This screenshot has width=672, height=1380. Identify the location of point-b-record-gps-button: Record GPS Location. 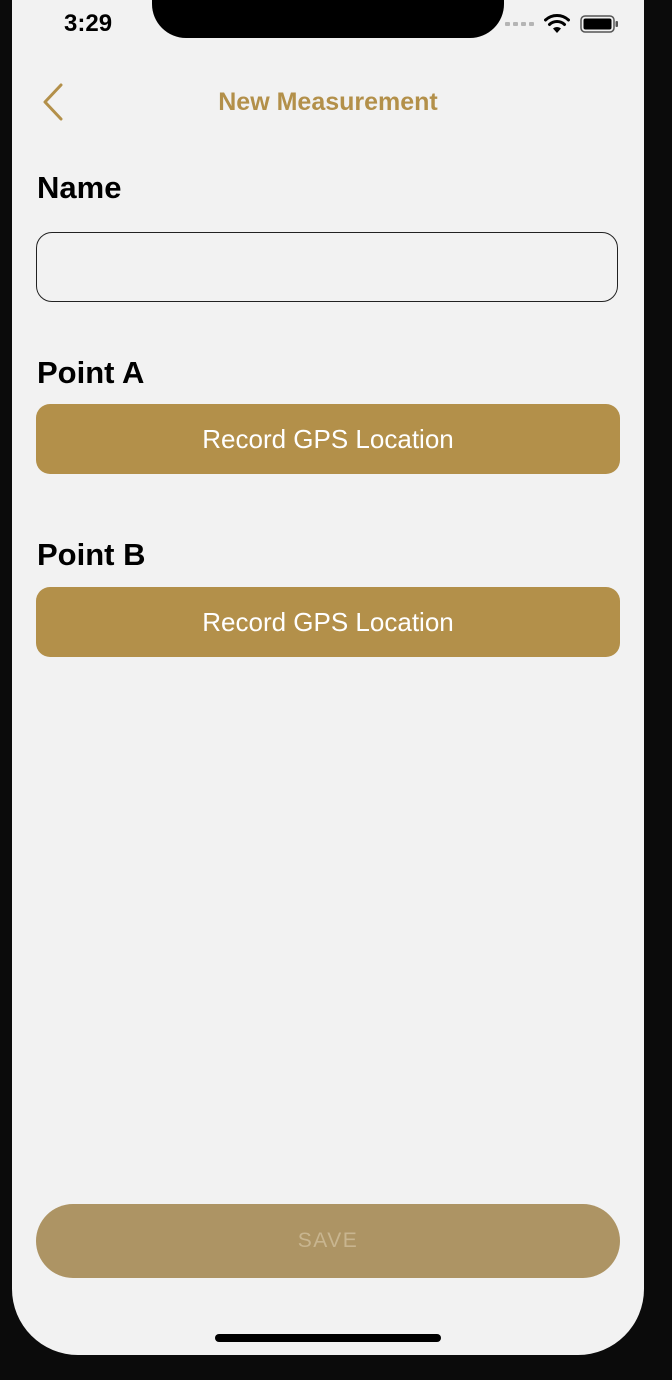
(328, 622).